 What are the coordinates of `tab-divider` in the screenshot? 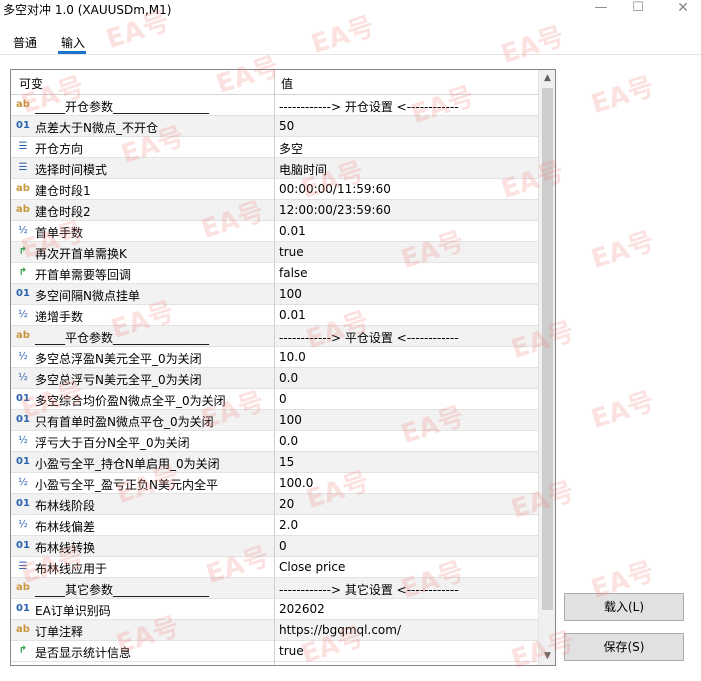 It's located at (350, 54).